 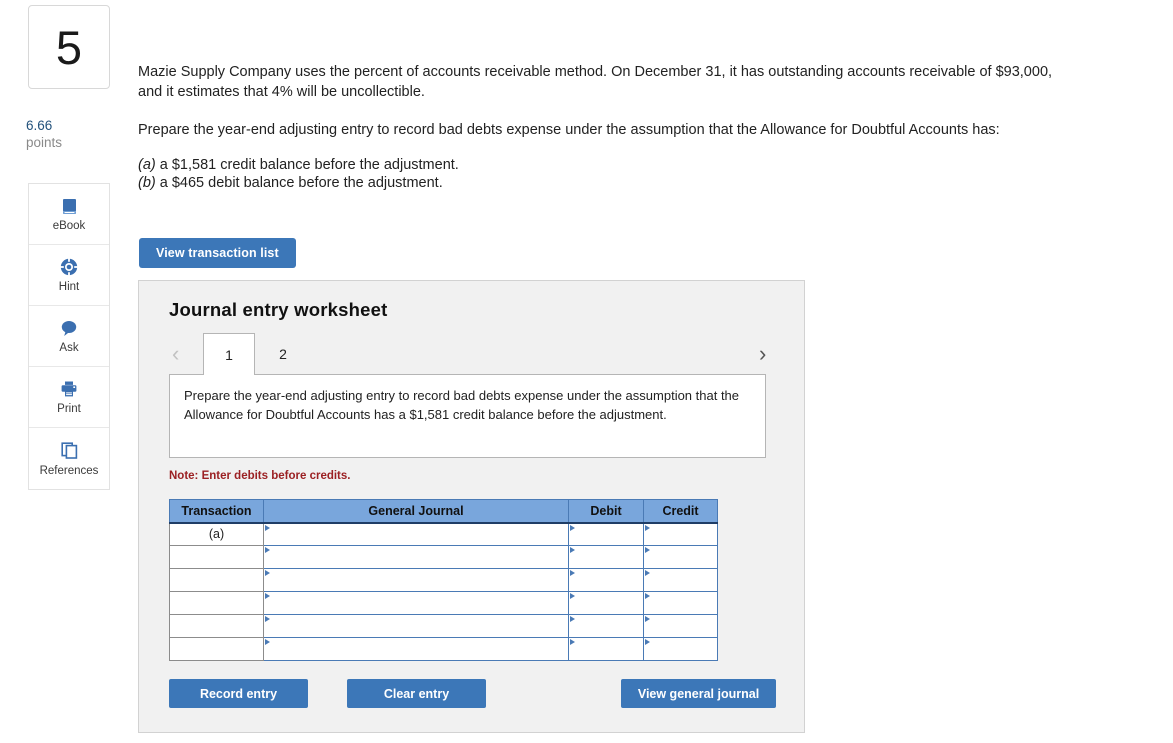 I want to click on question-number: 5, so click(x=69, y=47).